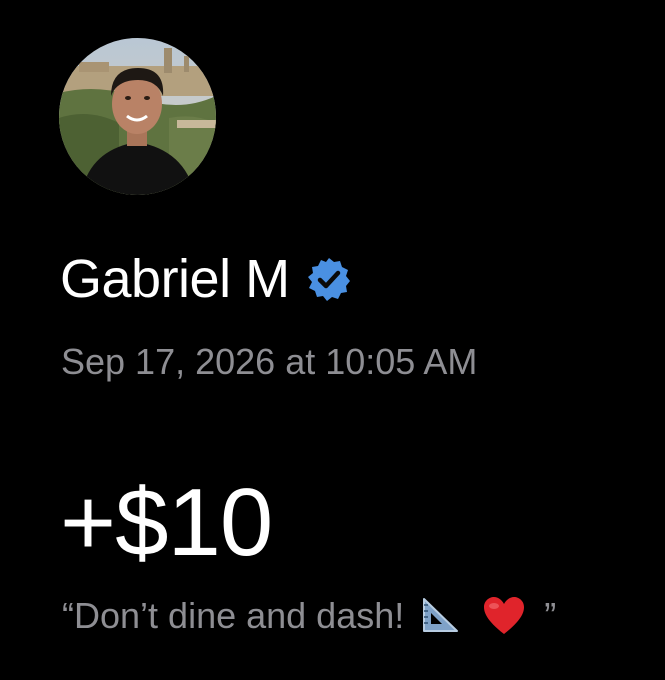 The image size is (665, 680). I want to click on verified-badge-icon, so click(329, 279).